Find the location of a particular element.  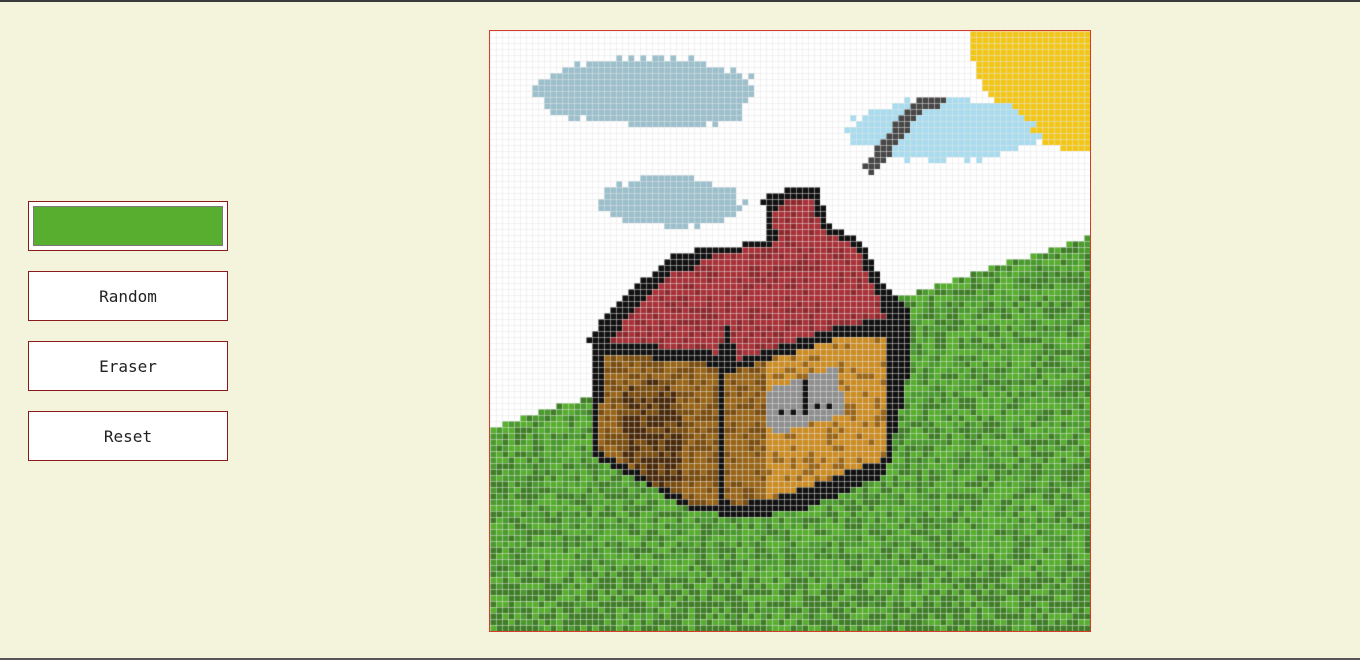

color-swatch is located at coordinates (128, 226).